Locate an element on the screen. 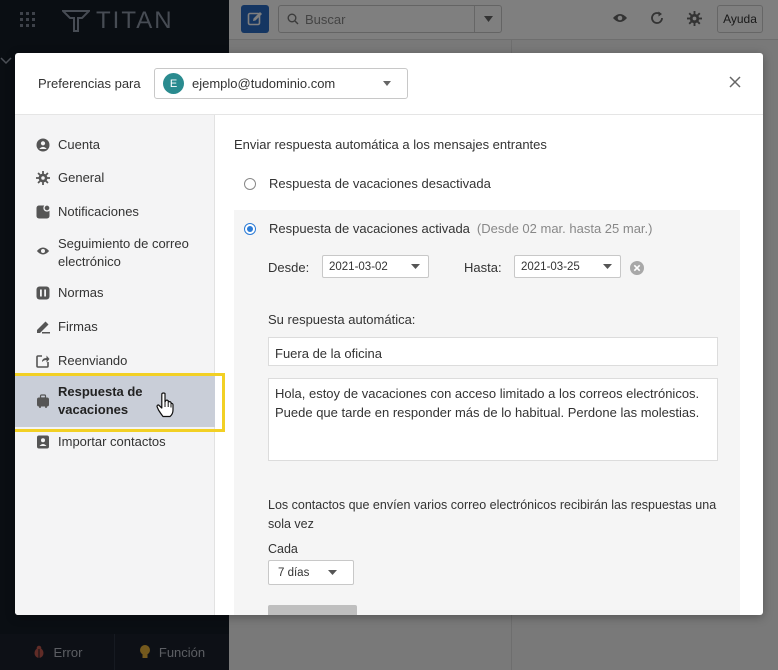  sidebar-item-import-contacts: Importar contactos is located at coordinates (115, 442).